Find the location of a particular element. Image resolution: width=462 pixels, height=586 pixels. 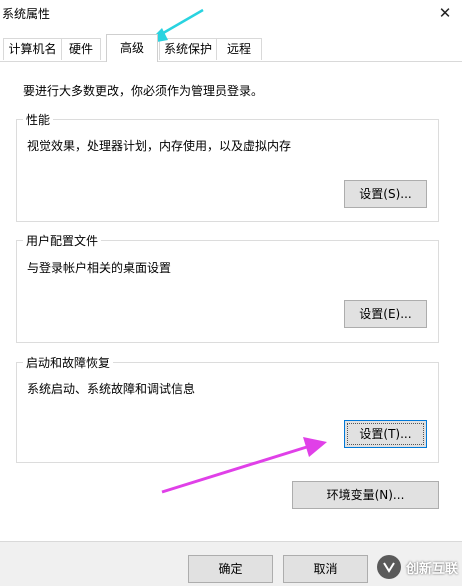

admin-note: 要进行大多数更改，你必须作为管理员登录。 is located at coordinates (143, 91).